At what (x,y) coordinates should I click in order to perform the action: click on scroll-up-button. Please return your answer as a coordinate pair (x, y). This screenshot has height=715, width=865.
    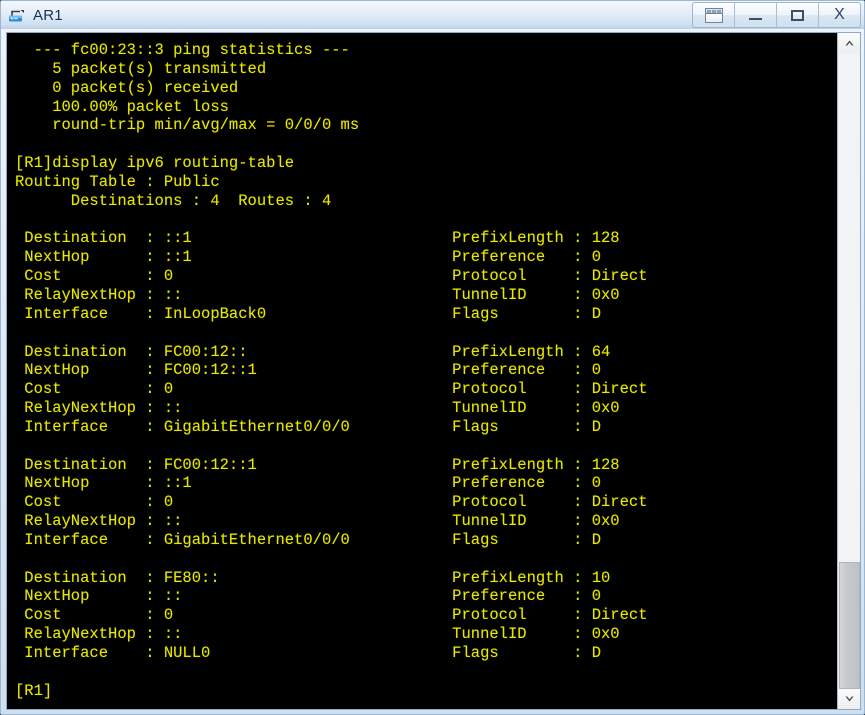
    Looking at the image, I should click on (849, 43).